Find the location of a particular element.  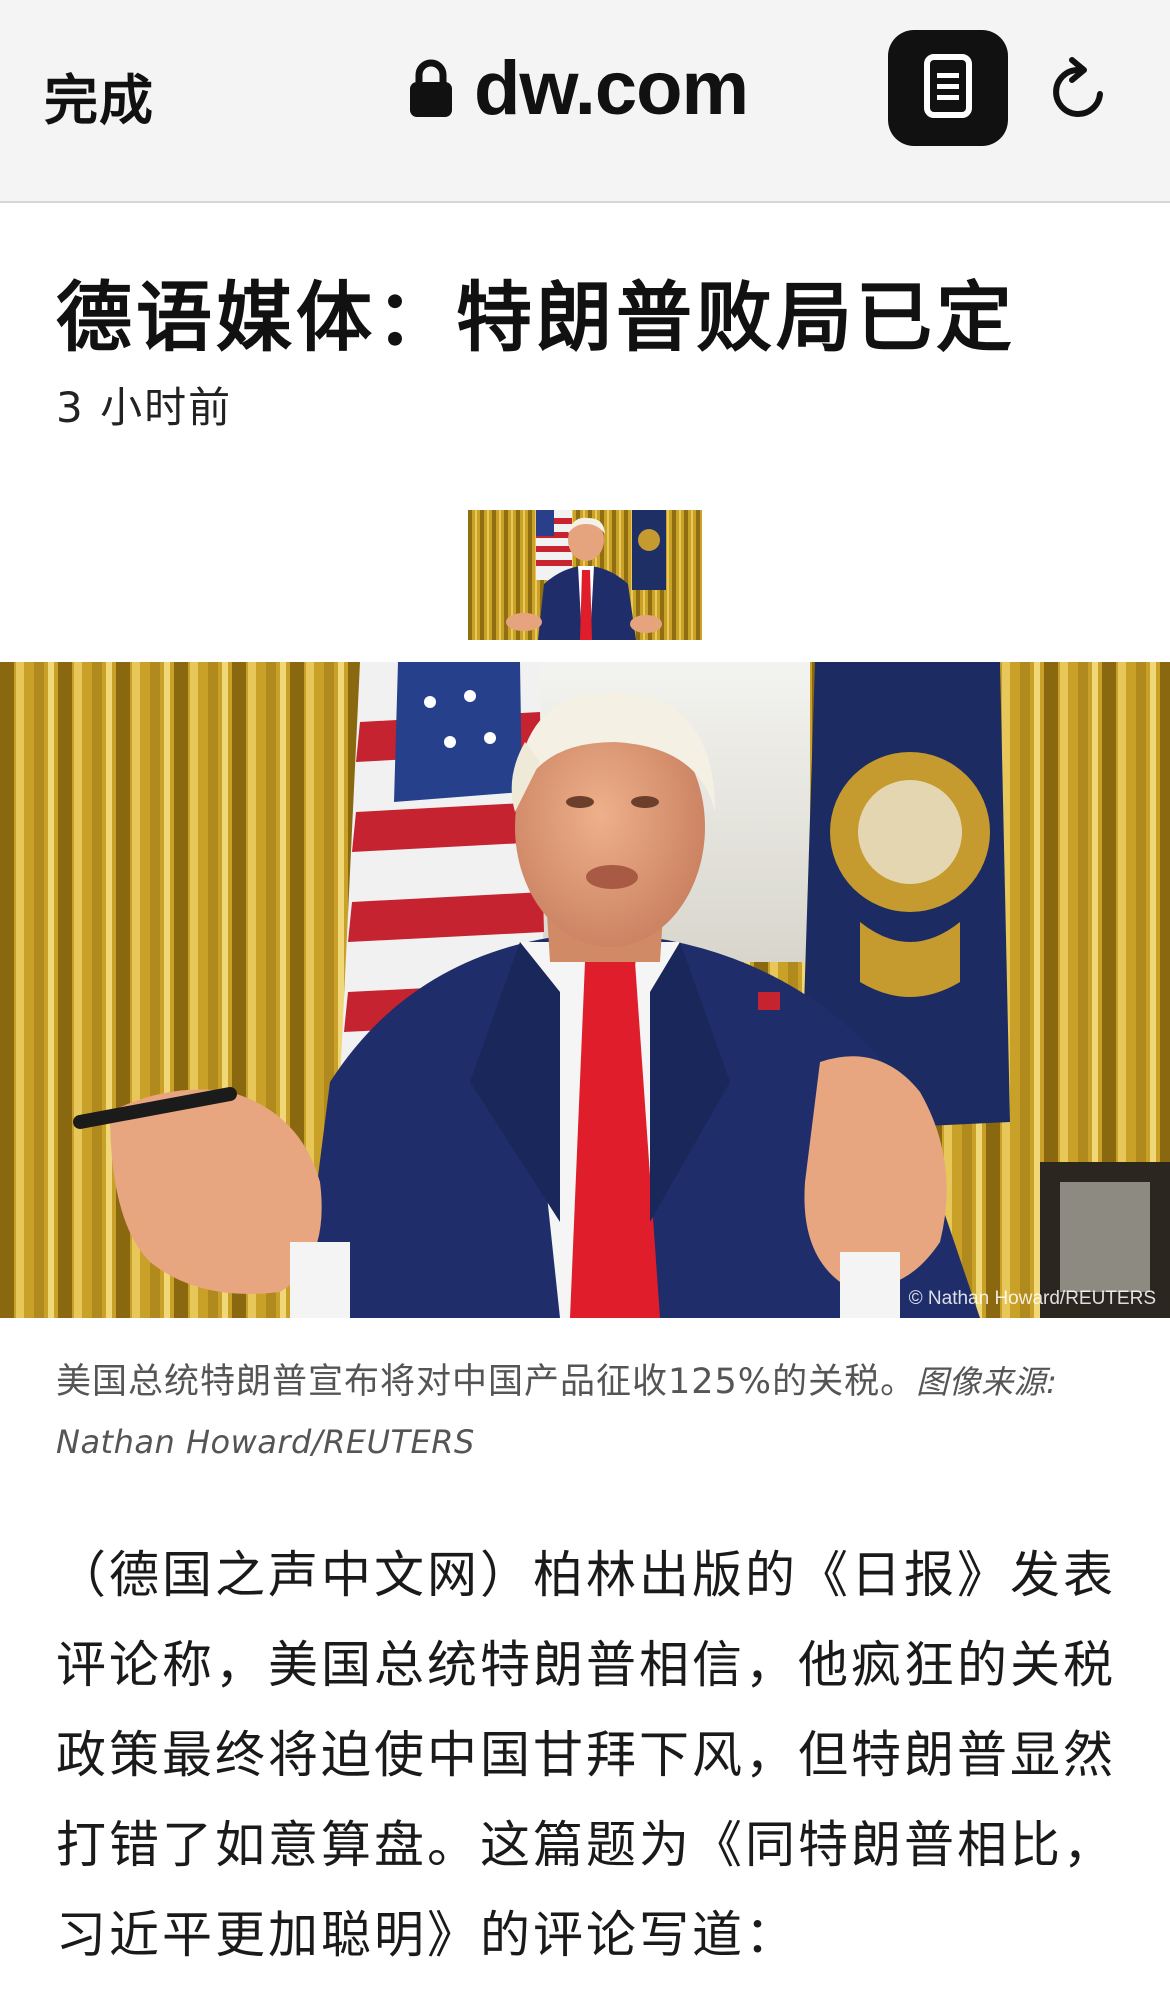

address-bar: dw.com is located at coordinates (578, 88).